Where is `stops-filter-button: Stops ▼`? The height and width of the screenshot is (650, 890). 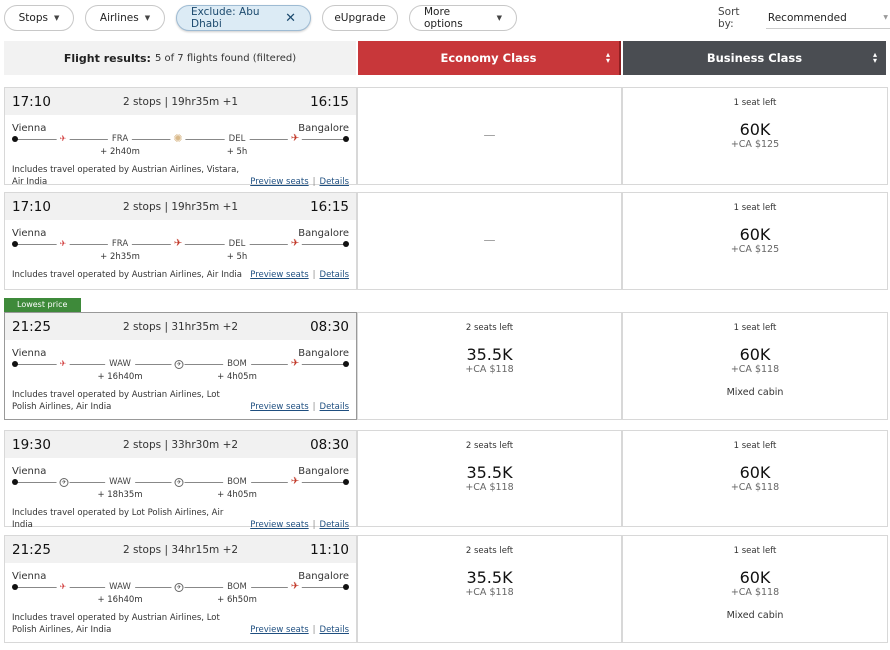
stops-filter-button: Stops ▼ is located at coordinates (39, 18).